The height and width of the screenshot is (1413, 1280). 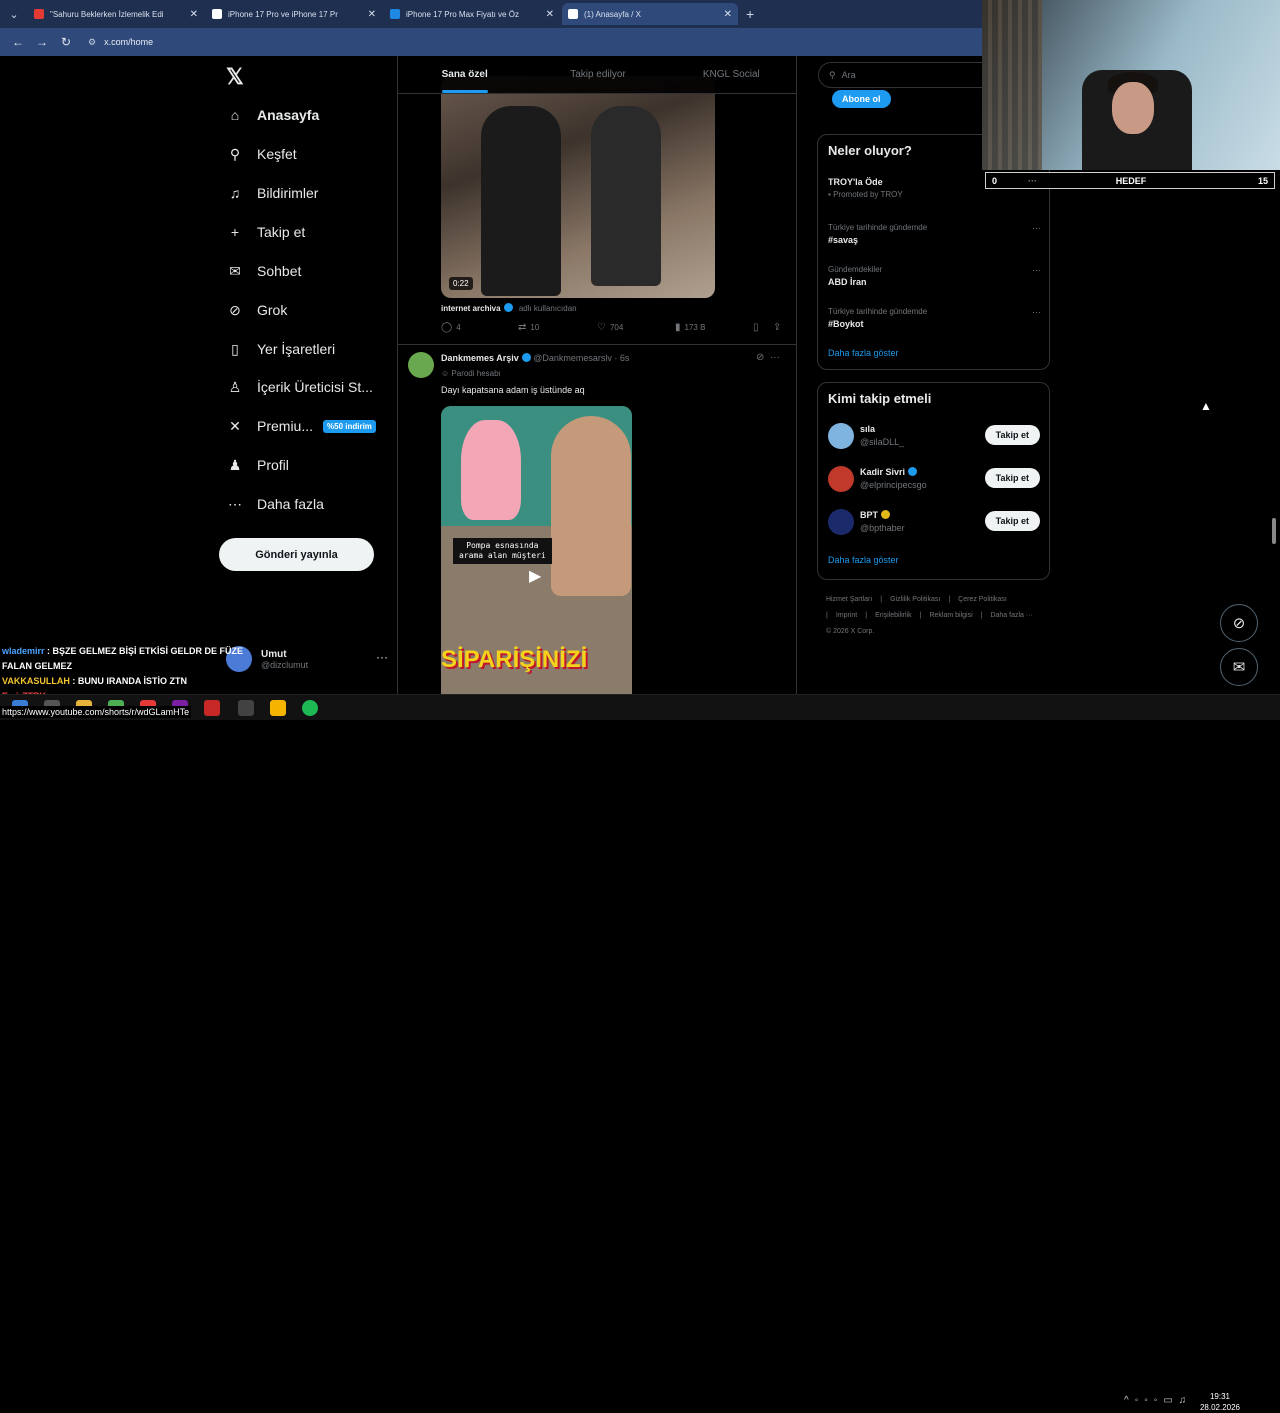 What do you see at coordinates (1158, 1400) in the screenshot?
I see `system-tray: ^◦◦◦▭♫` at bounding box center [1158, 1400].